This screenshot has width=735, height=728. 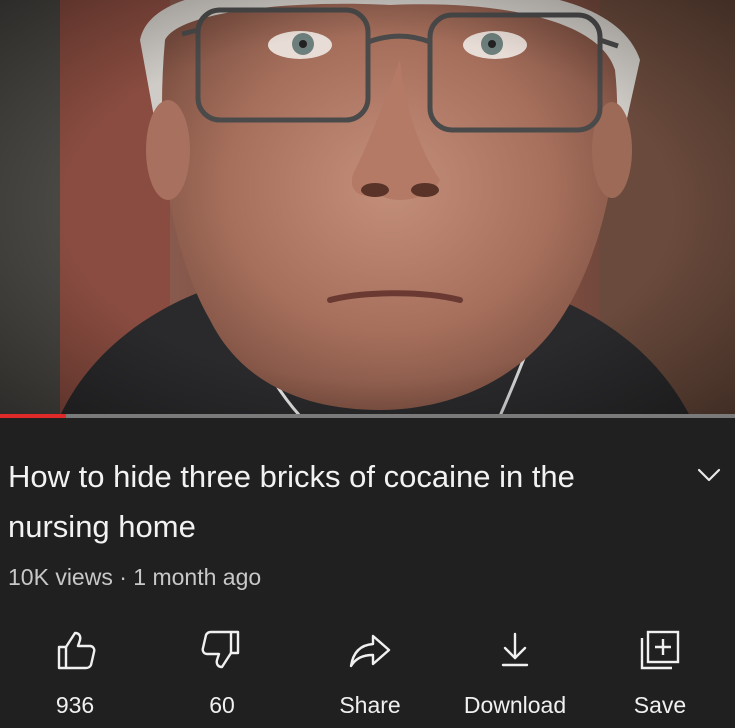 I want to click on download-icon, so click(x=515, y=649).